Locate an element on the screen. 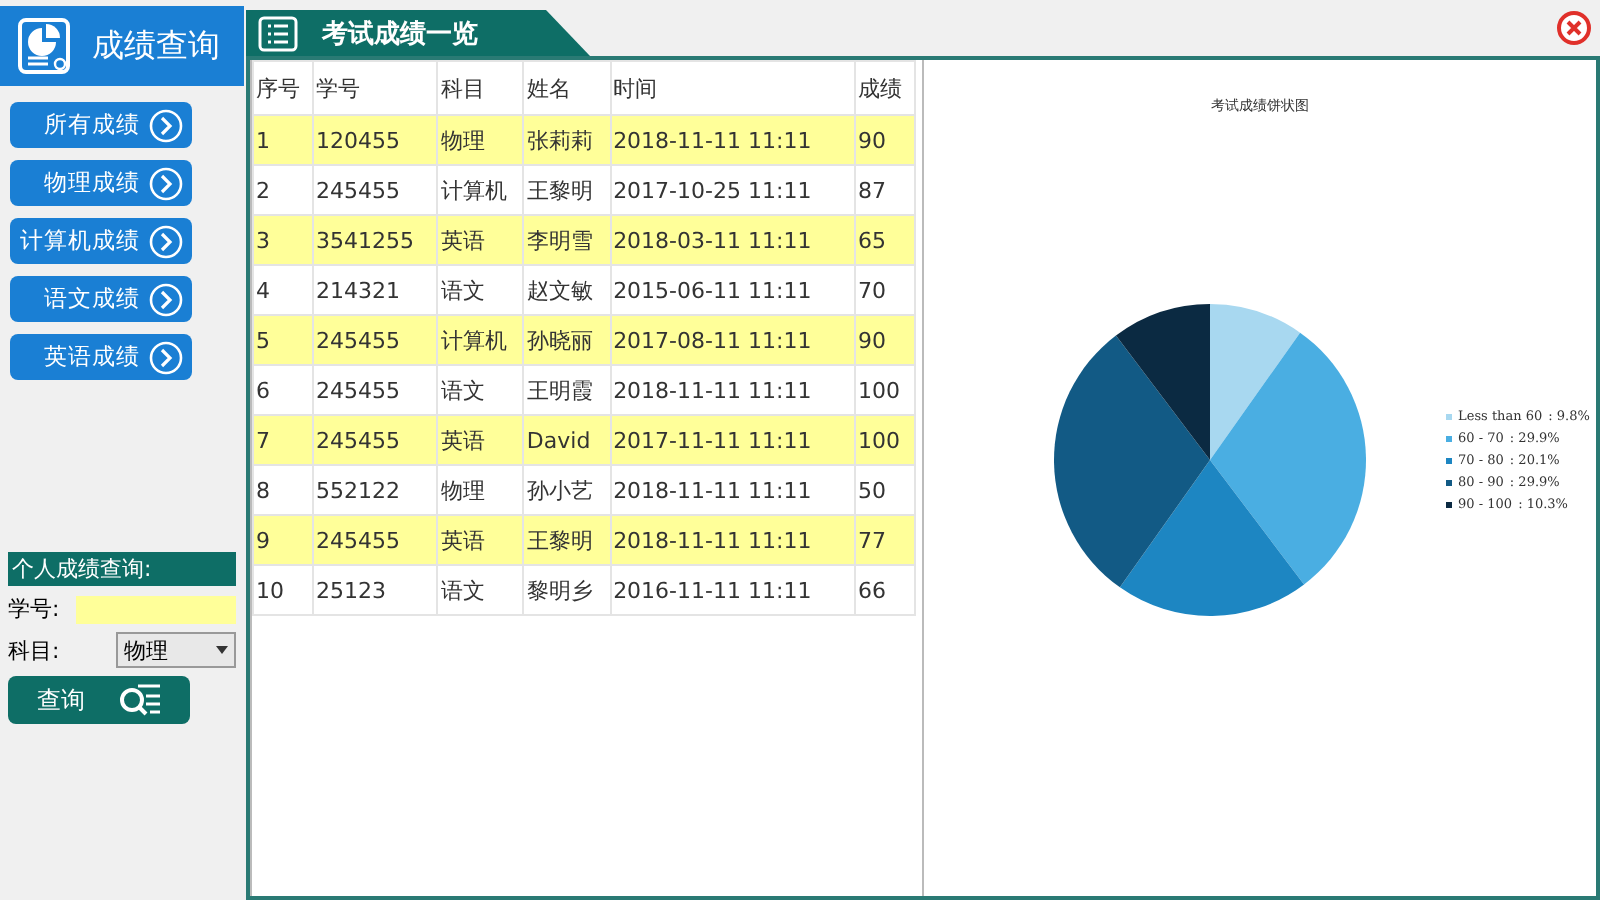 This screenshot has width=1600, height=900. query-section-title: 个人成绩查询: is located at coordinates (122, 569).